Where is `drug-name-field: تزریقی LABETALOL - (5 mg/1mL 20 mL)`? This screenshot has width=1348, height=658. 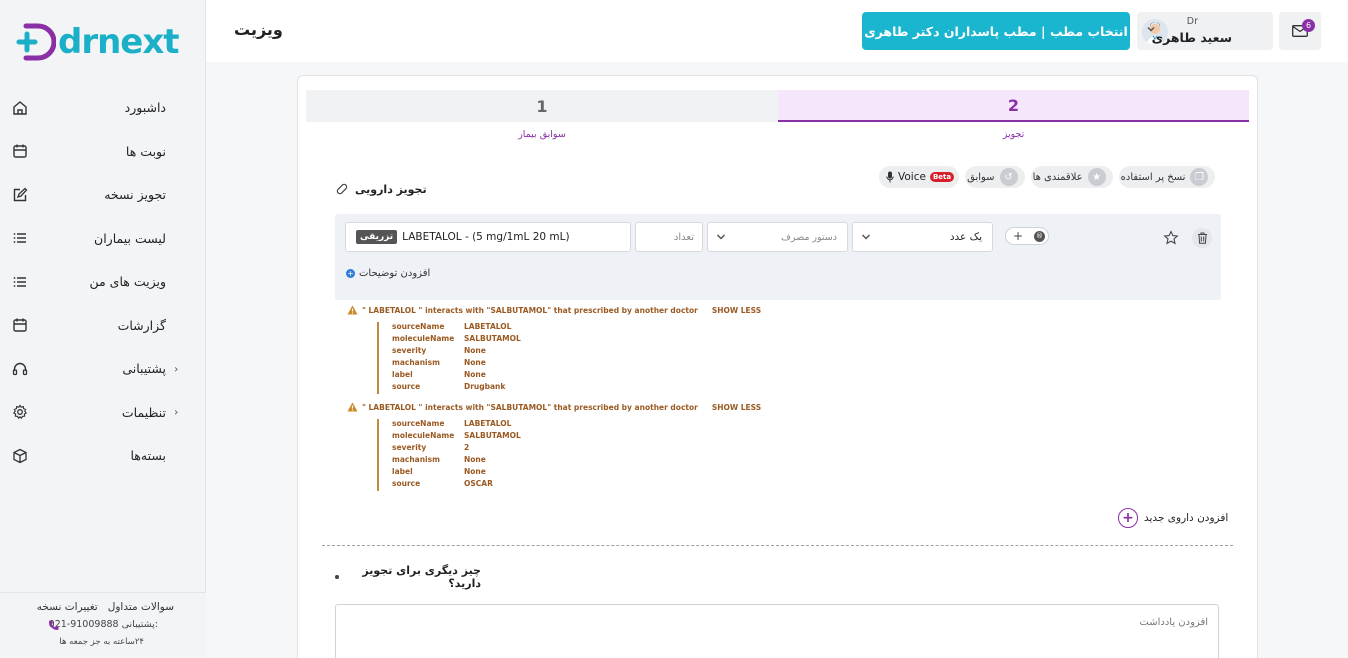
drug-name-field: تزریقی LABETALOL - (5 mg/1mL 20 mL) is located at coordinates (488, 237).